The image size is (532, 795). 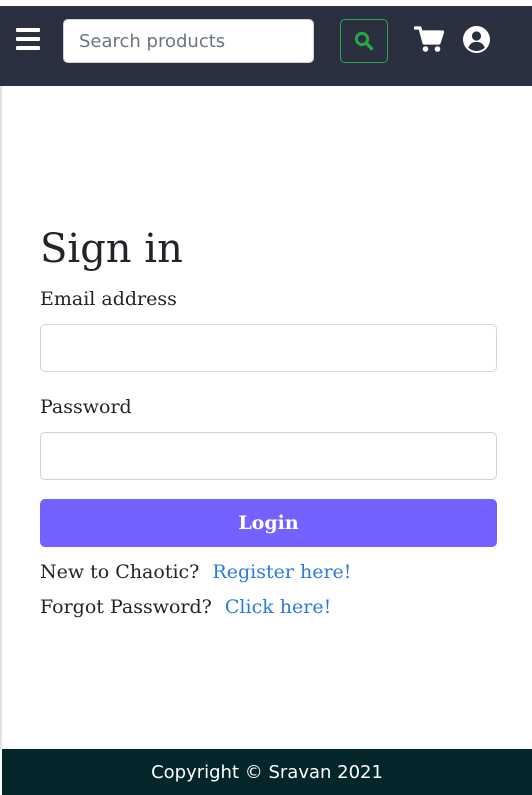 What do you see at coordinates (281, 572) in the screenshot?
I see `register-link: Register here!` at bounding box center [281, 572].